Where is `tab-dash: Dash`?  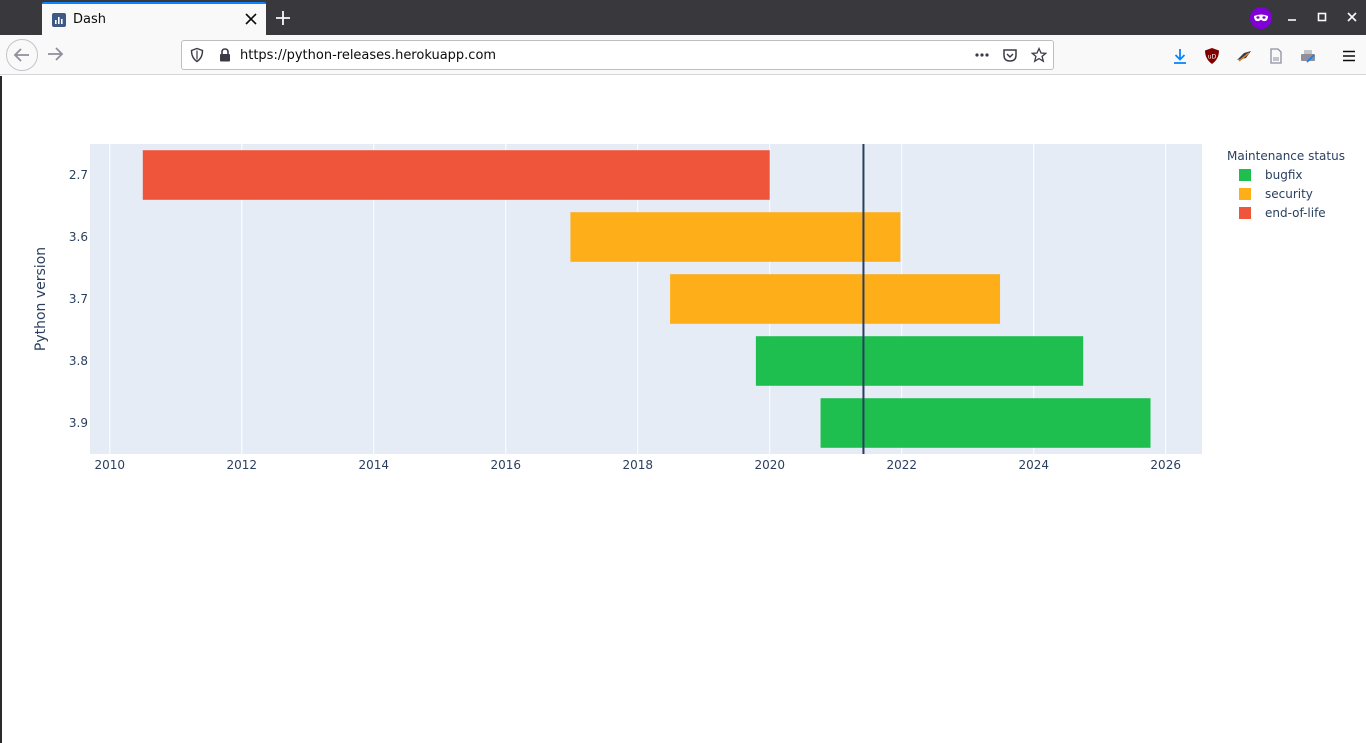
tab-dash: Dash is located at coordinates (154, 18).